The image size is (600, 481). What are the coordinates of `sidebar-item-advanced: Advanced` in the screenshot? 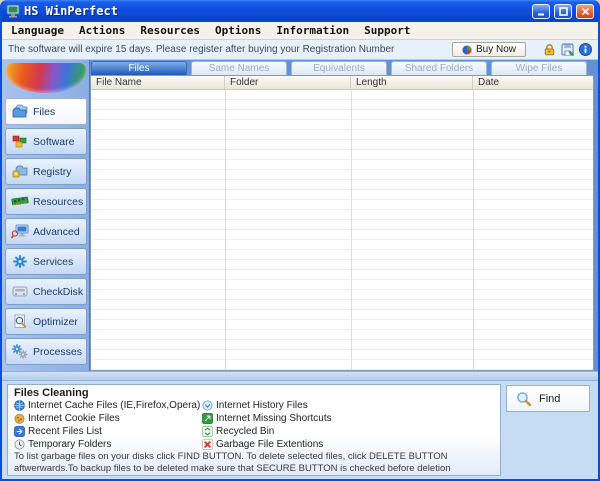 It's located at (46, 231).